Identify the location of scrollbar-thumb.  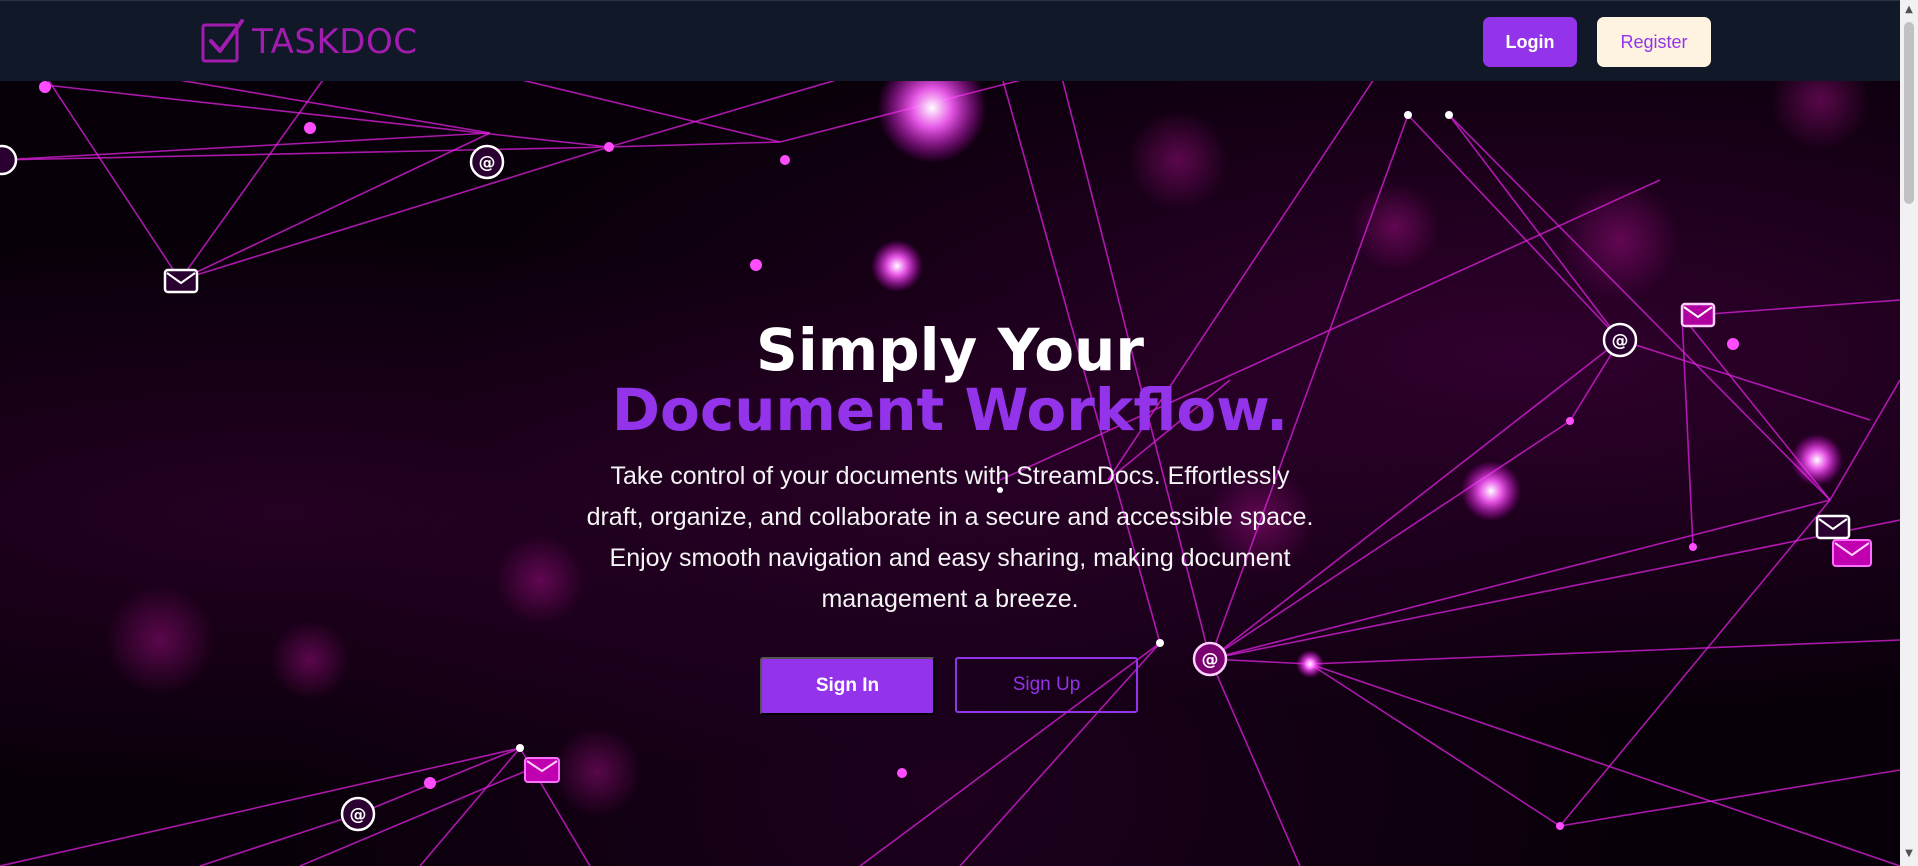
(1909, 113).